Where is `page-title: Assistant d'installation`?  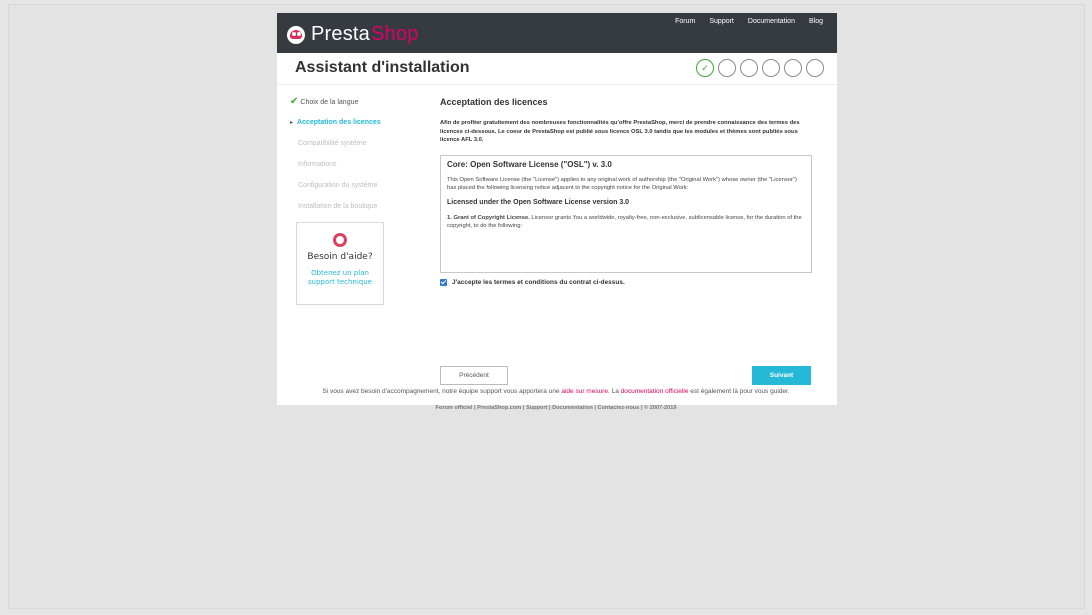
page-title: Assistant d'installation is located at coordinates (382, 67).